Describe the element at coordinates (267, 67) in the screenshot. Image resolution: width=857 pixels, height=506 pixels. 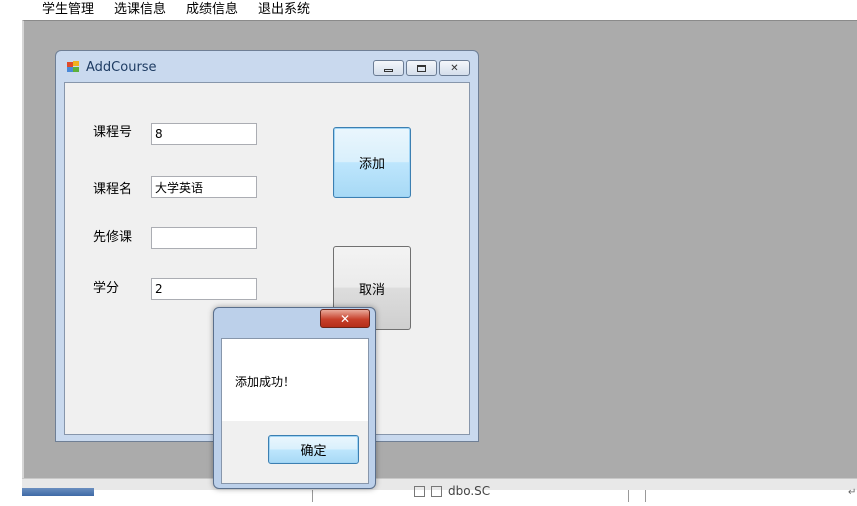
I see `add-course-titlebar: AddCourse ✕` at that location.